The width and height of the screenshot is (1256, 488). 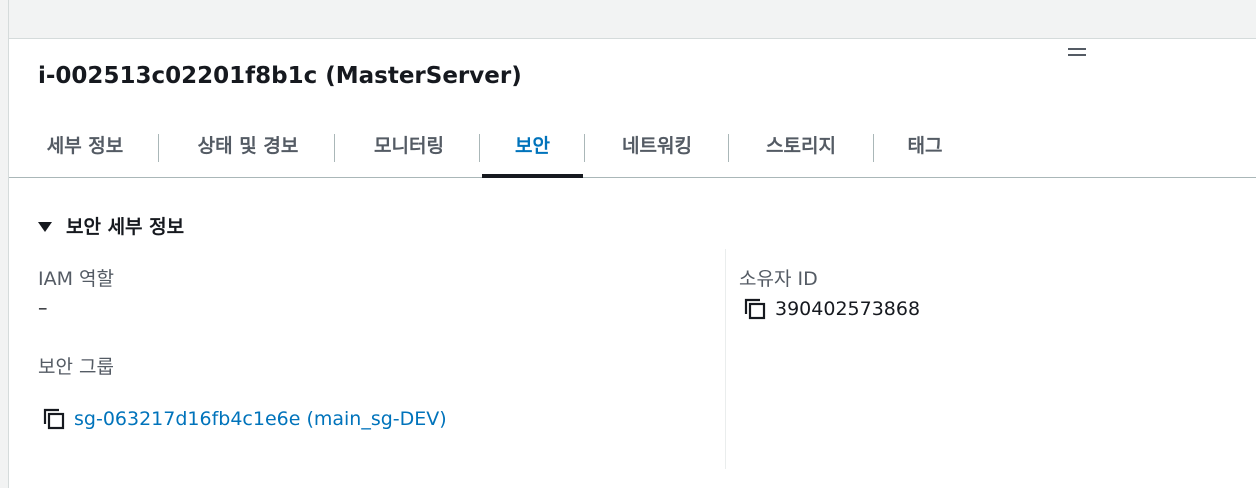 What do you see at coordinates (657, 151) in the screenshot?
I see `tab-networking: 네트워킹` at bounding box center [657, 151].